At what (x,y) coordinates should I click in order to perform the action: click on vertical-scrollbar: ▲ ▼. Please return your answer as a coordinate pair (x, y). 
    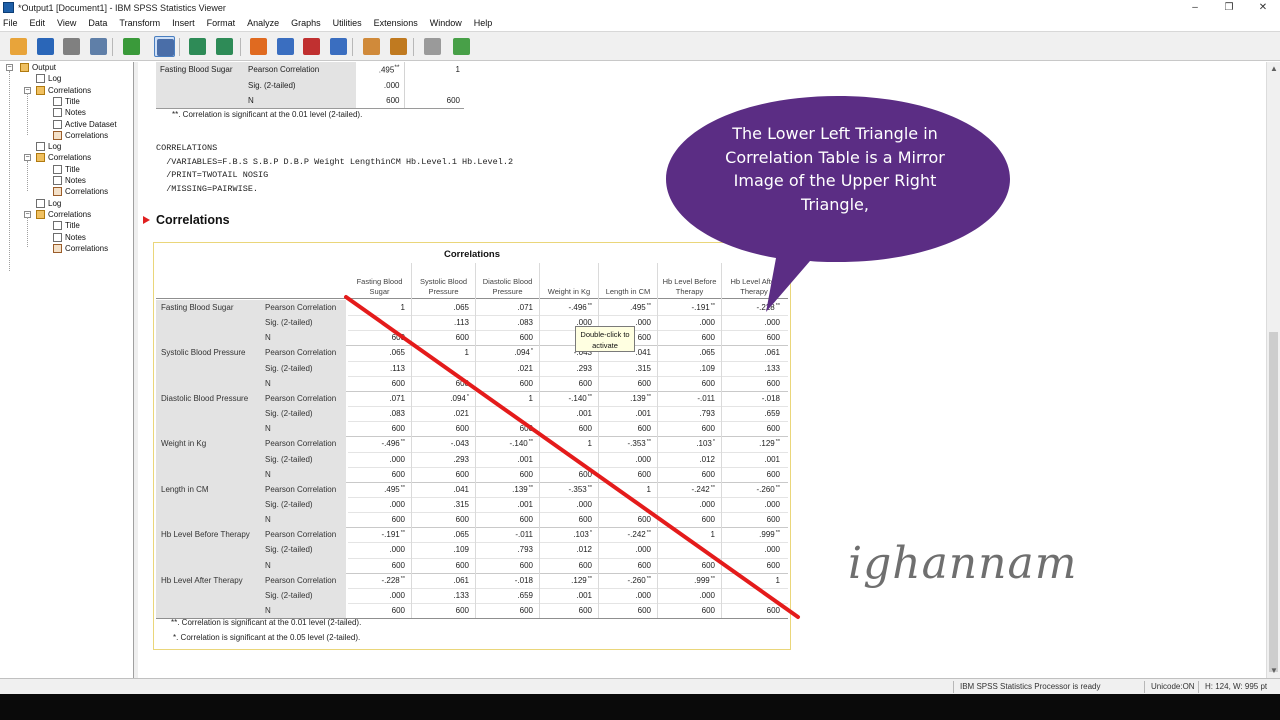
    Looking at the image, I should click on (1273, 370).